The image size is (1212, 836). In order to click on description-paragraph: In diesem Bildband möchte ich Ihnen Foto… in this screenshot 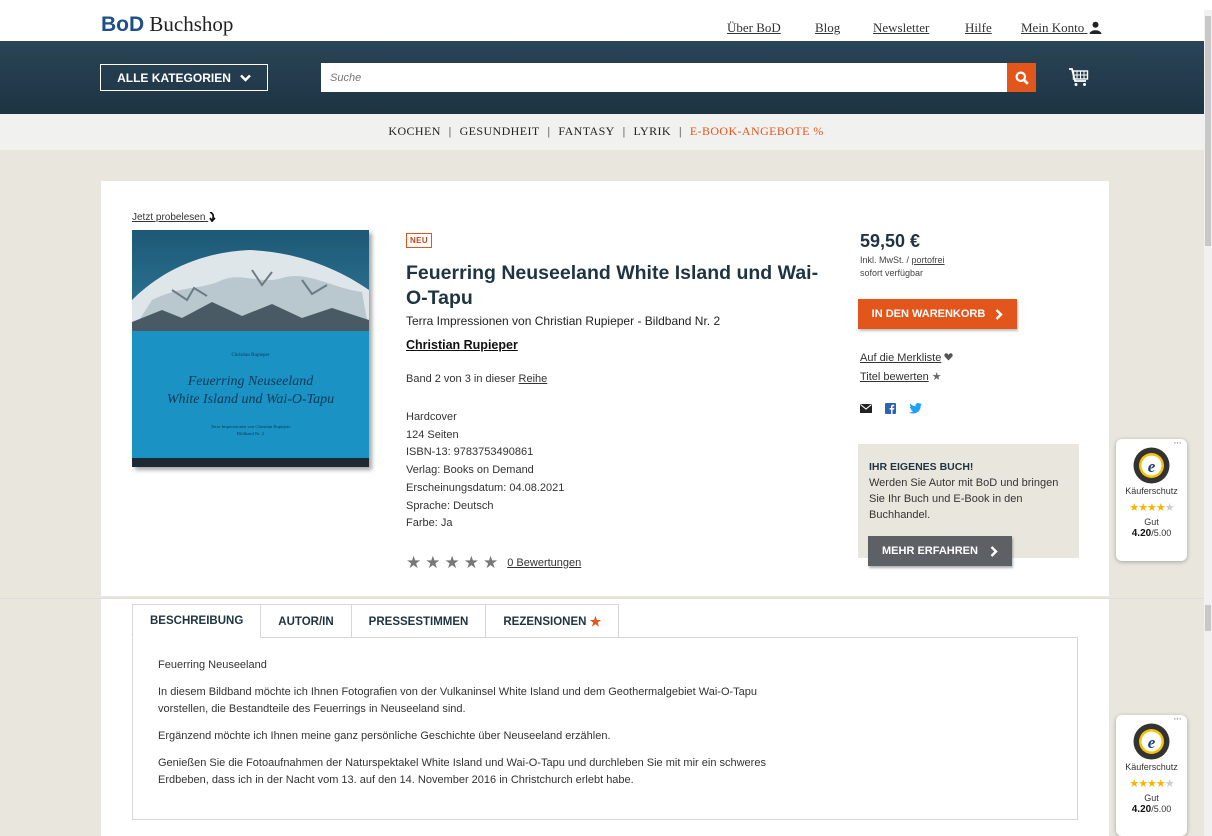, I will do `click(458, 700)`.